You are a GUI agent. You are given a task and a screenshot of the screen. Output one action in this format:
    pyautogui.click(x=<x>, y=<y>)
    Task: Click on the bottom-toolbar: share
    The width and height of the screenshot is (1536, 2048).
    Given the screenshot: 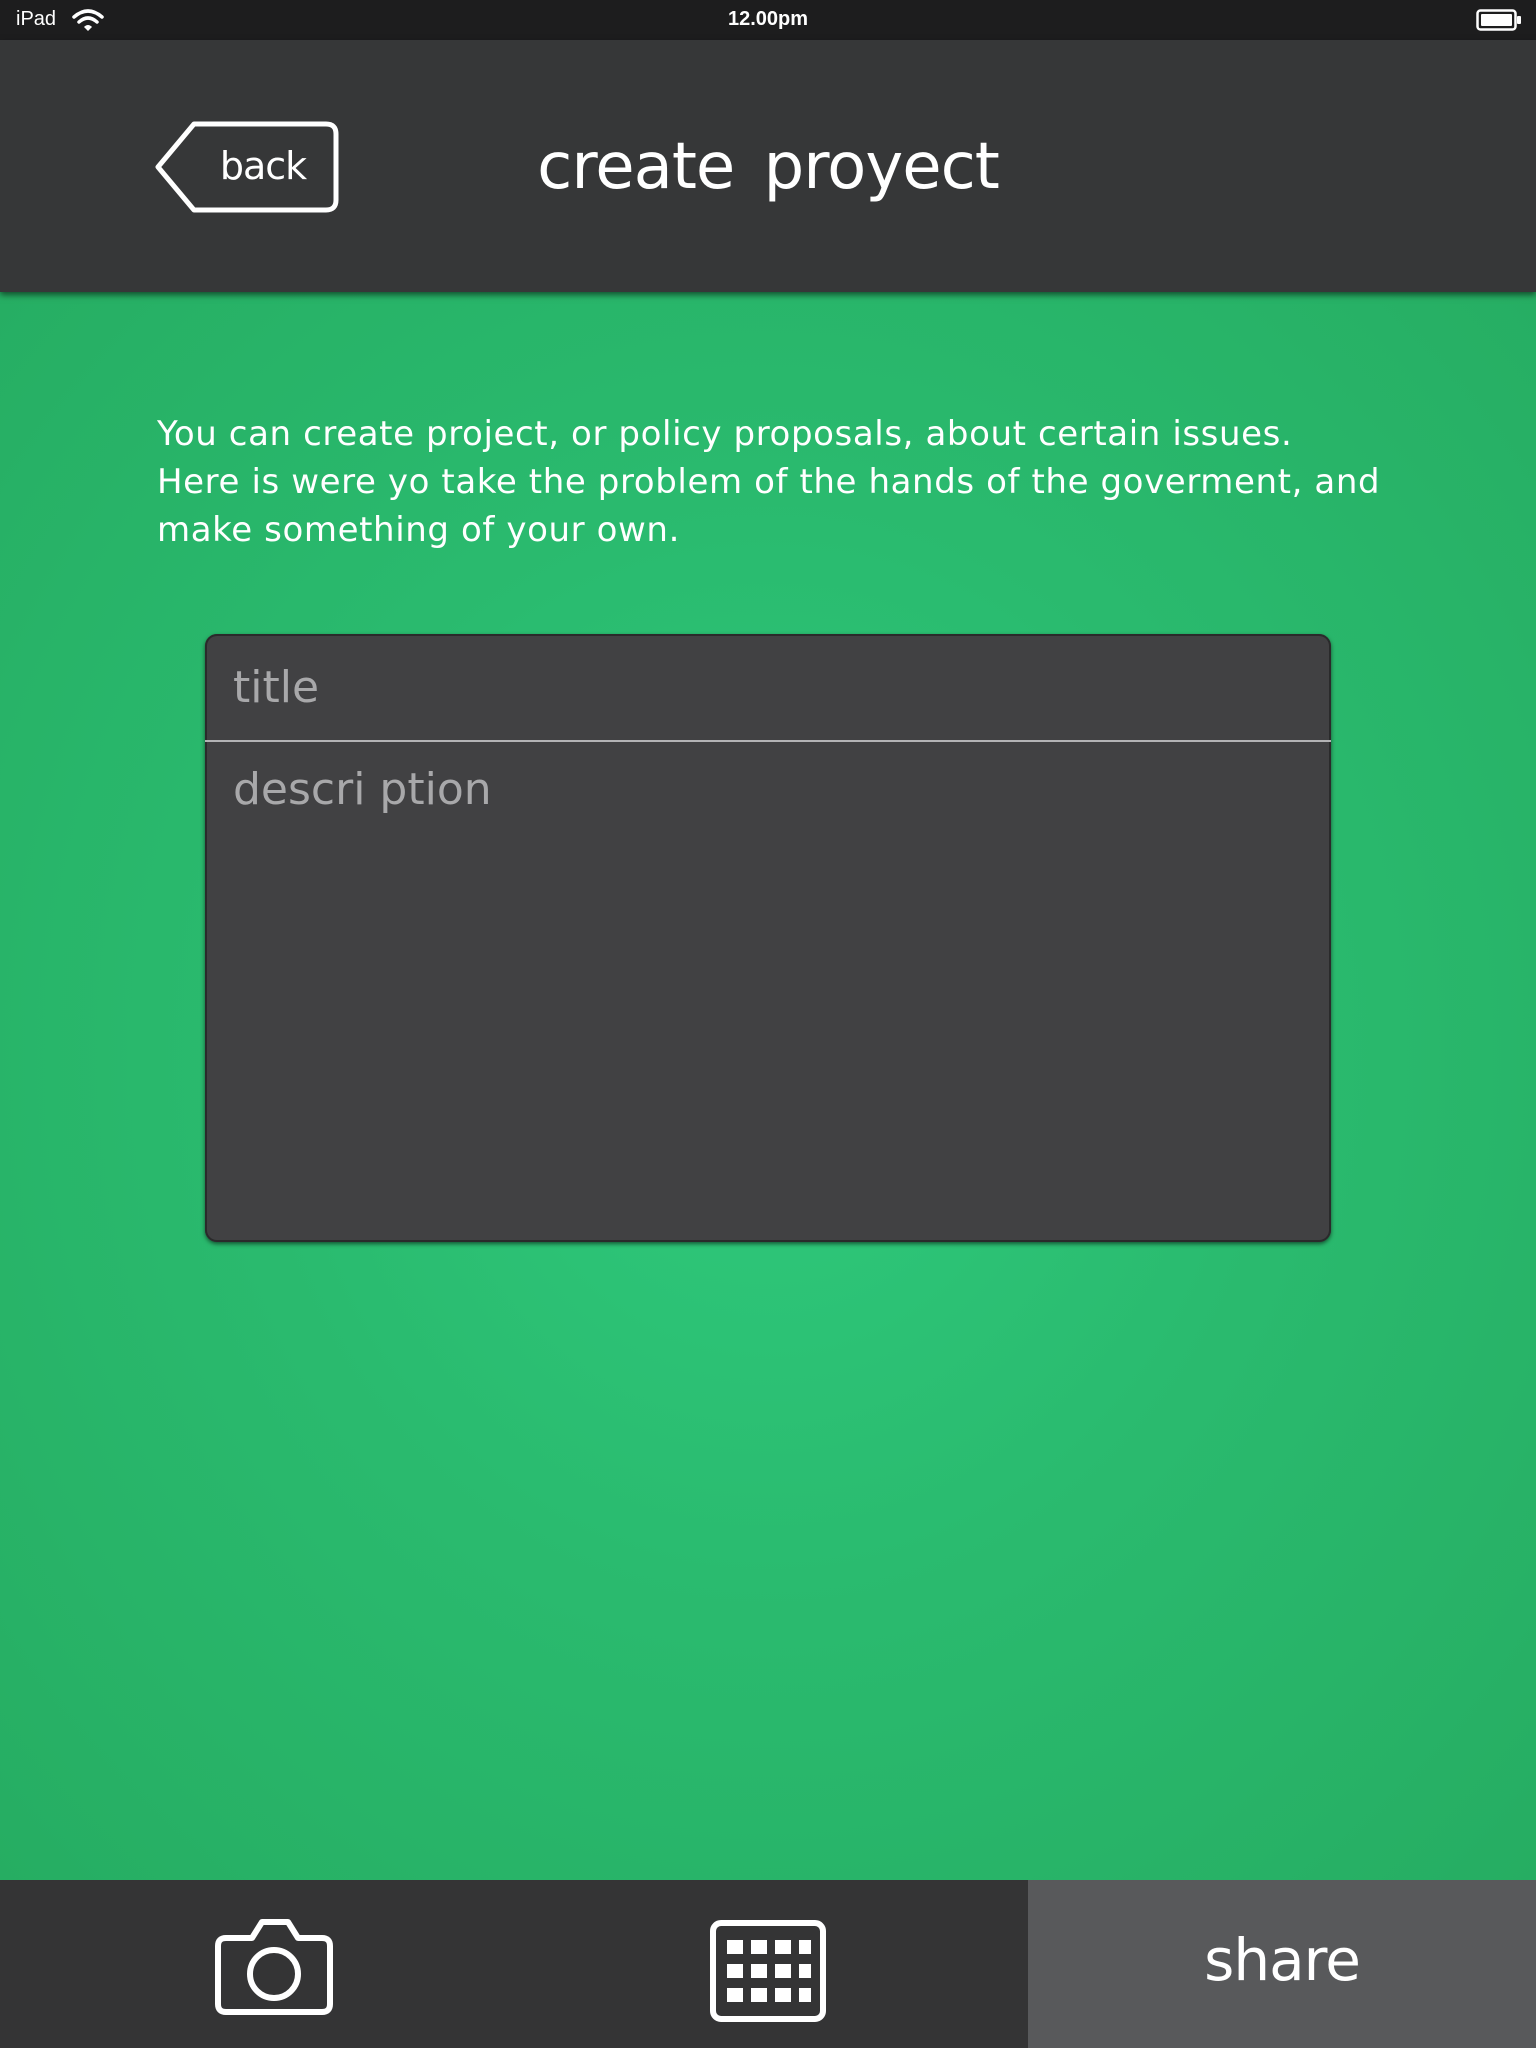 What is the action you would take?
    pyautogui.click(x=768, y=1964)
    